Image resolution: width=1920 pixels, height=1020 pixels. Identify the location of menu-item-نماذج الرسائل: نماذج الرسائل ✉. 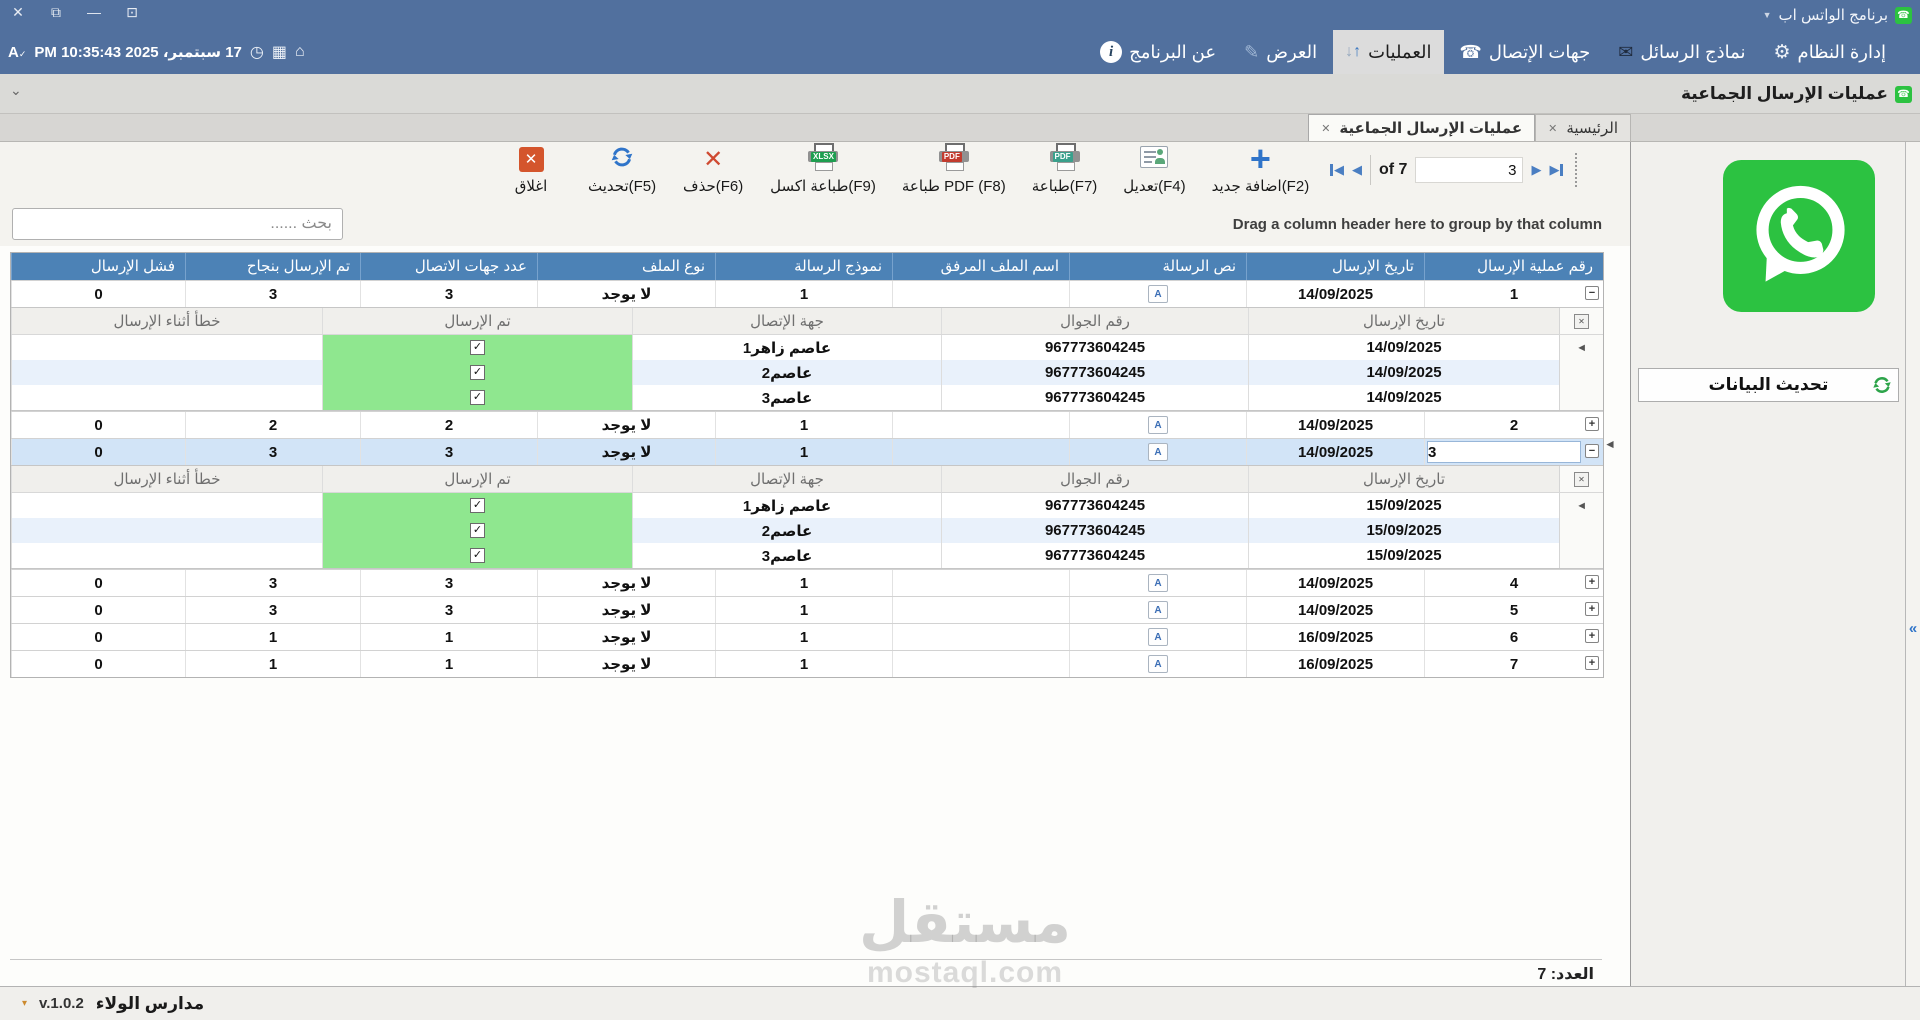
(1681, 52).